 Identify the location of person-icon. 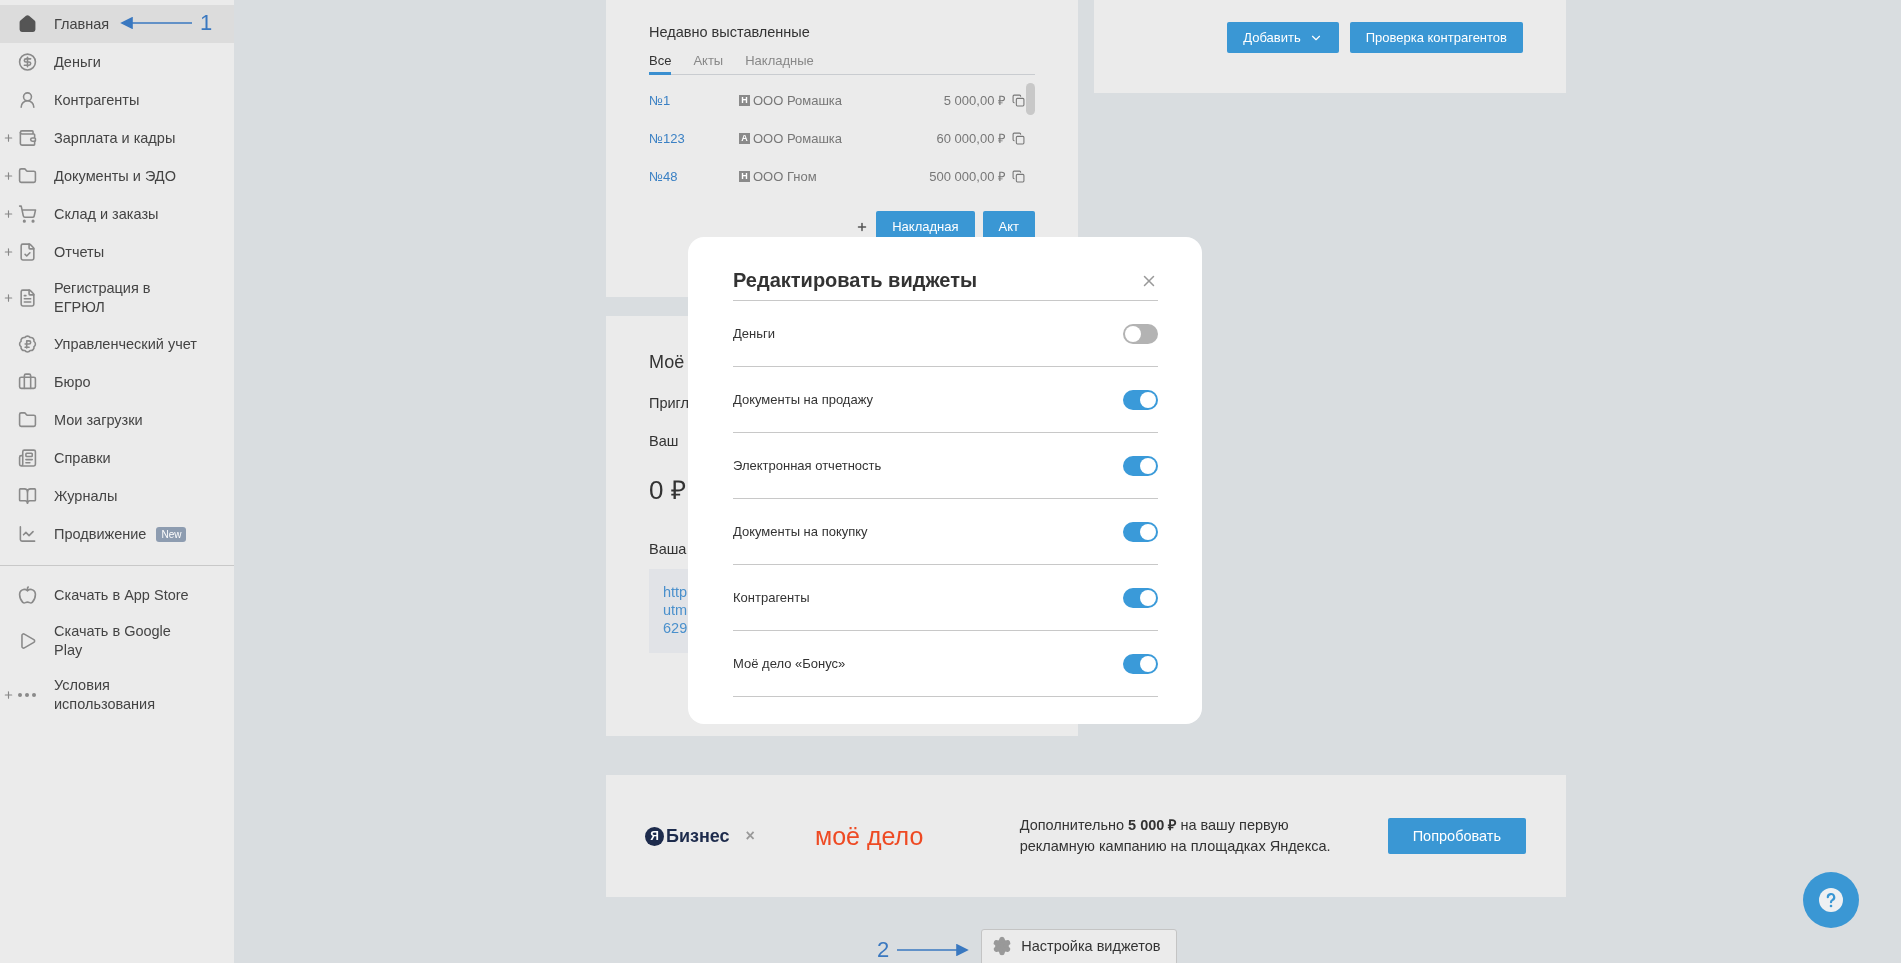
(27, 100).